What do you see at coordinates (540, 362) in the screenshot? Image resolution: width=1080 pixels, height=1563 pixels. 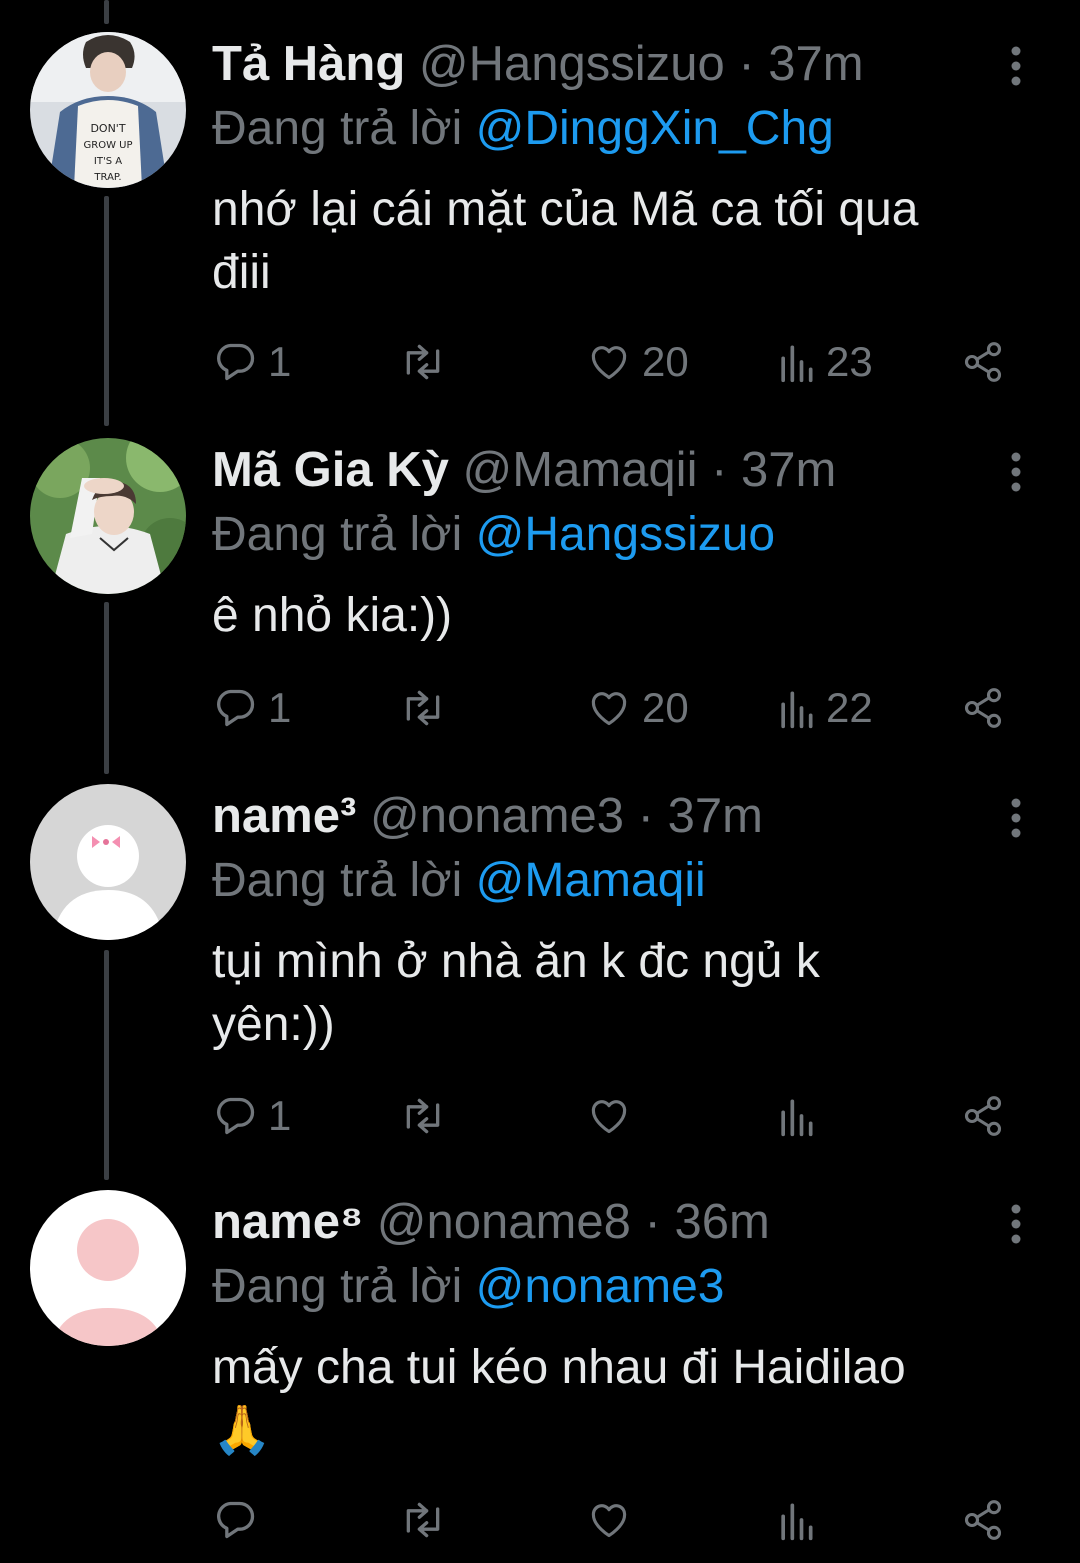 I see `action-bar: 1 20 23` at bounding box center [540, 362].